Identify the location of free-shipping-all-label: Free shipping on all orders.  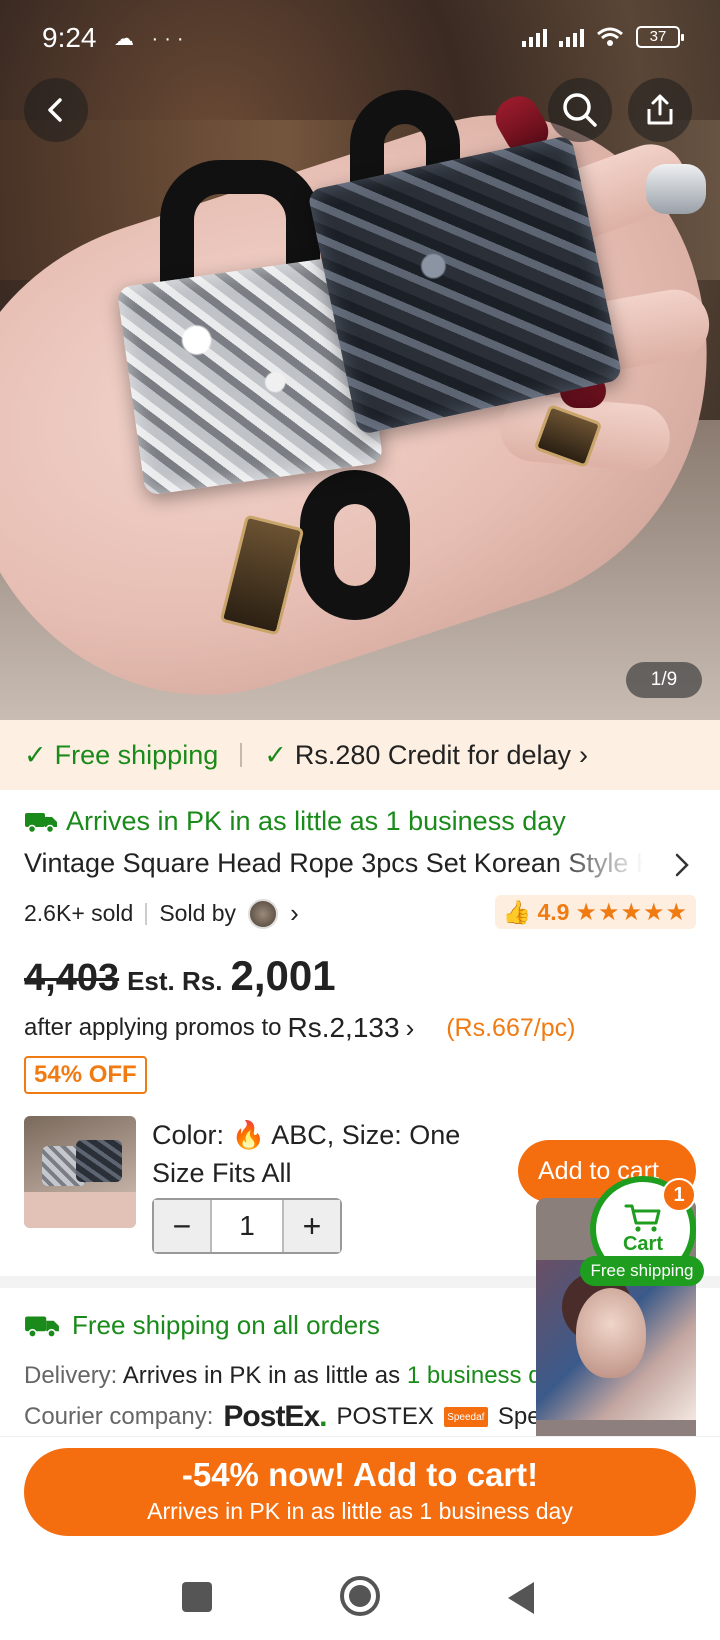
(226, 1325).